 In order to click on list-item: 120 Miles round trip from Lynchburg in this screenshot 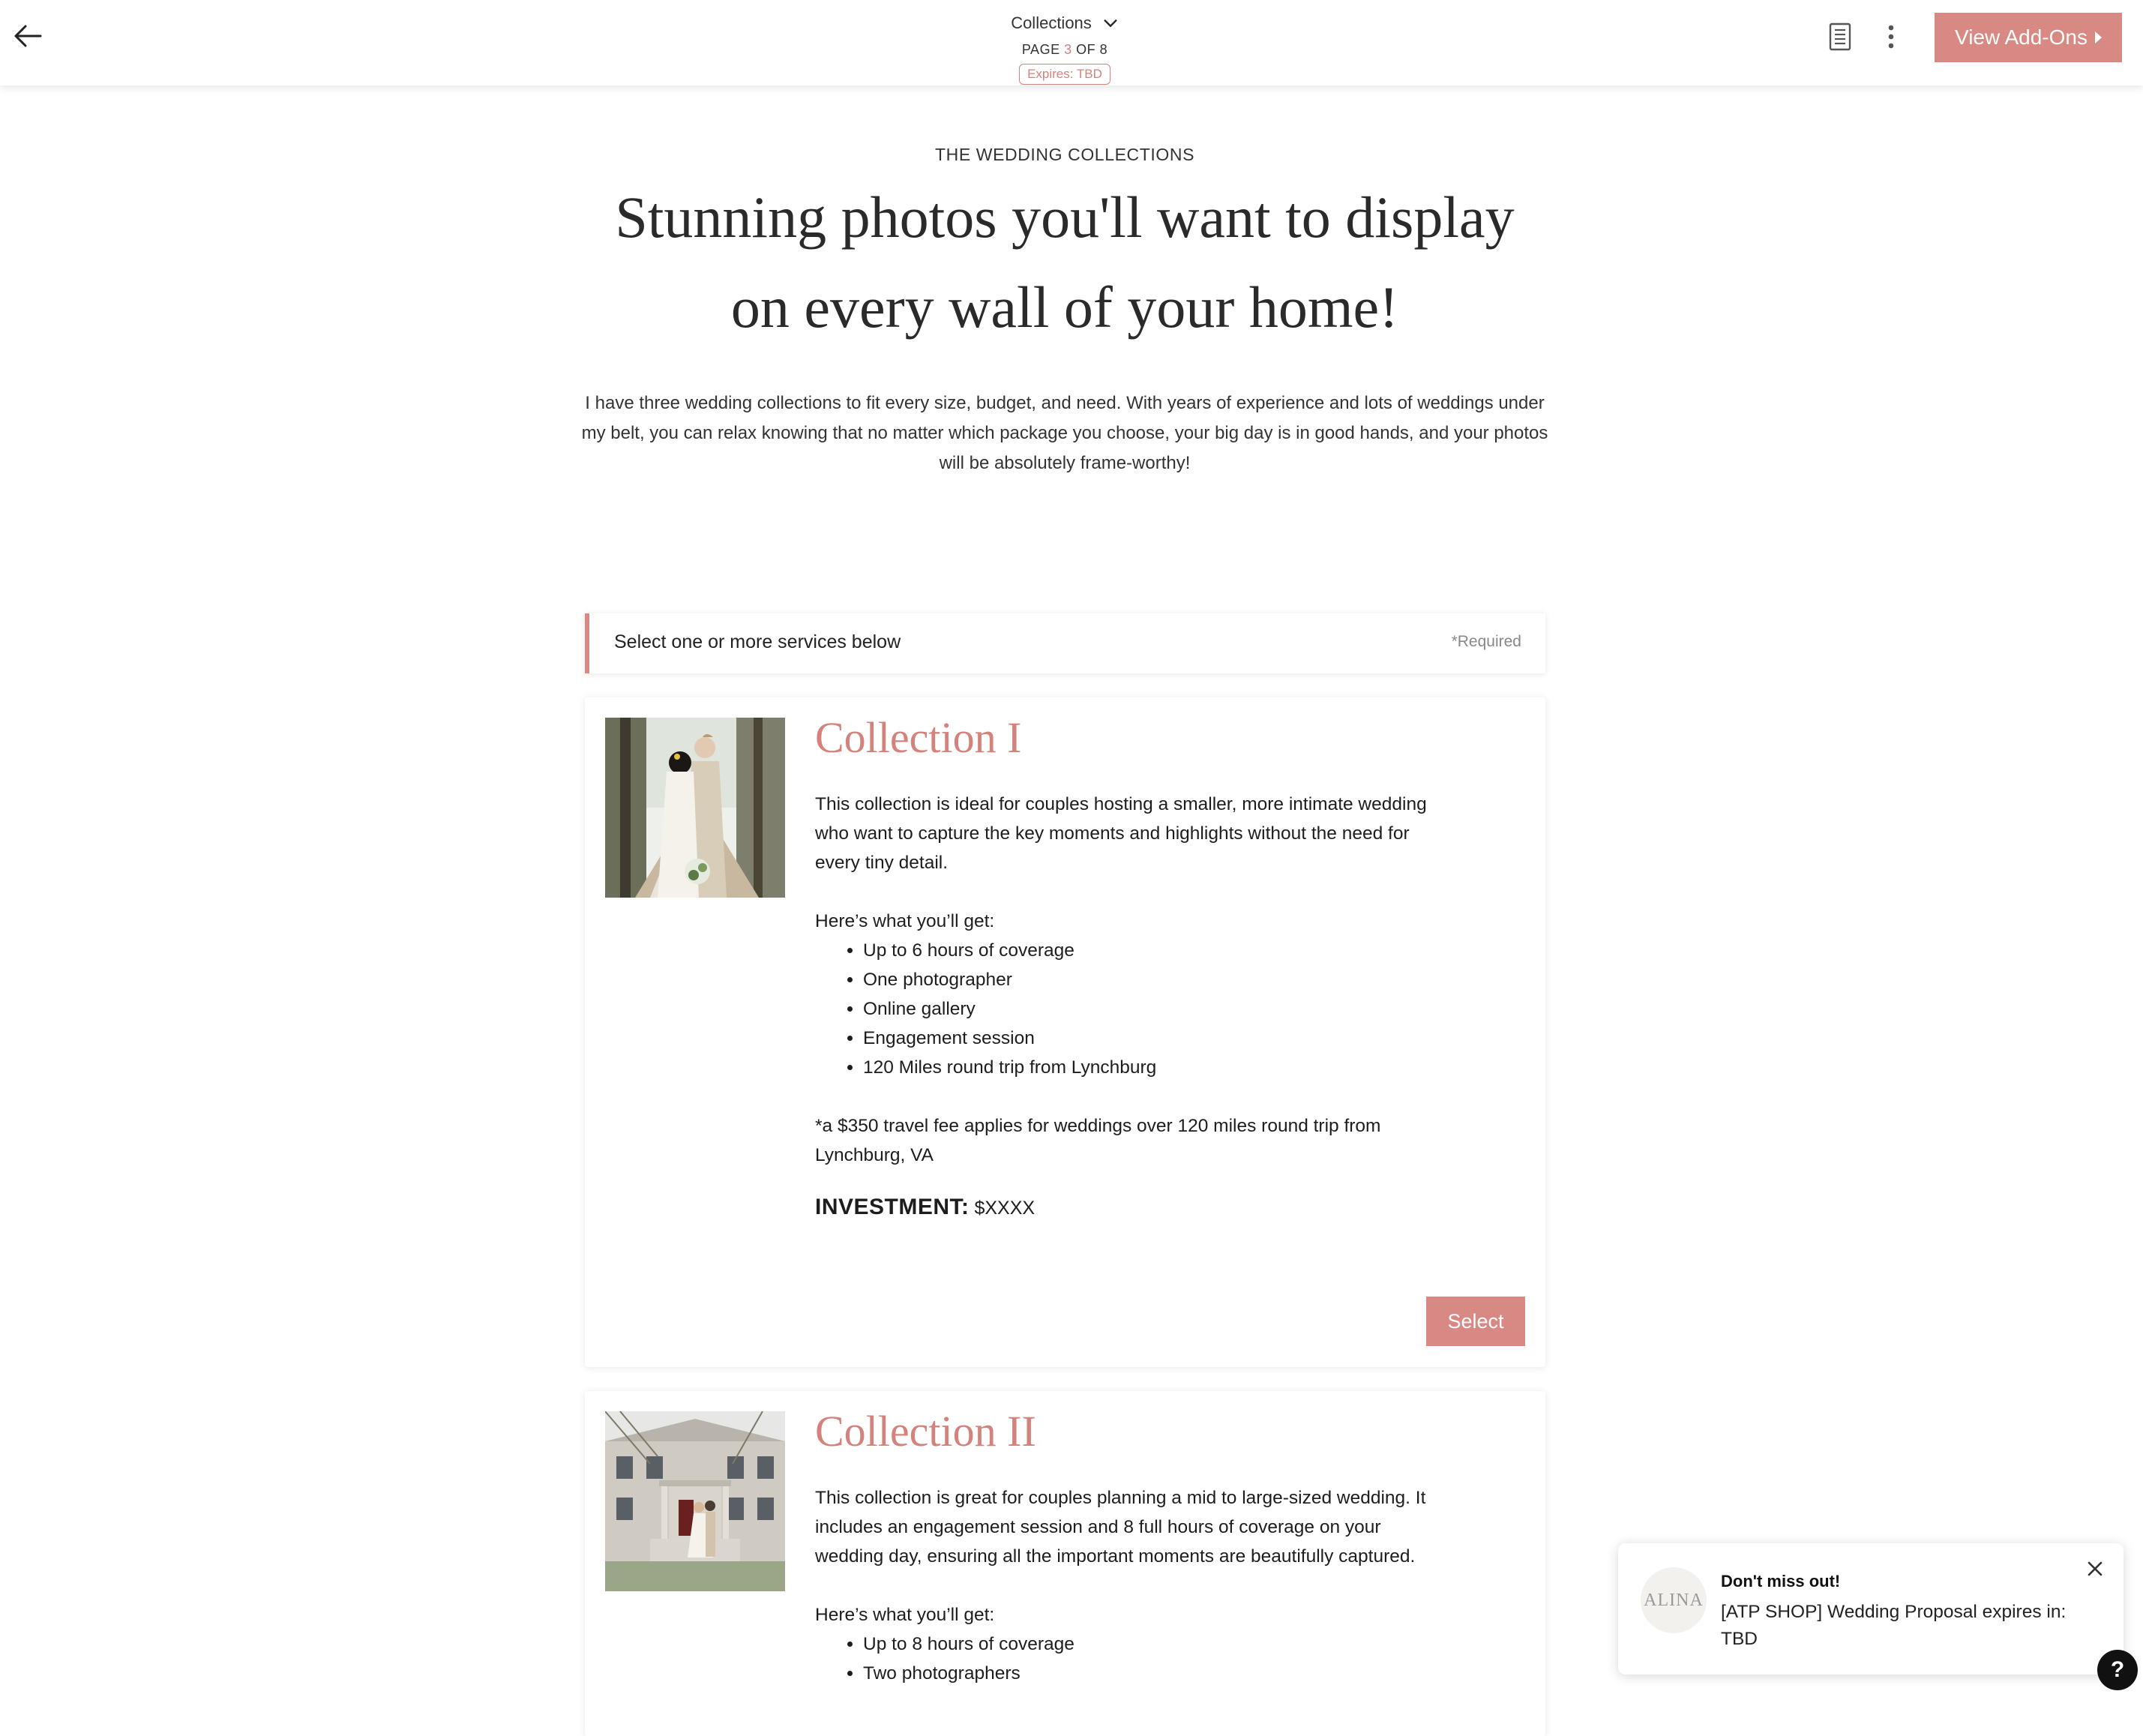, I will do `click(1150, 1067)`.